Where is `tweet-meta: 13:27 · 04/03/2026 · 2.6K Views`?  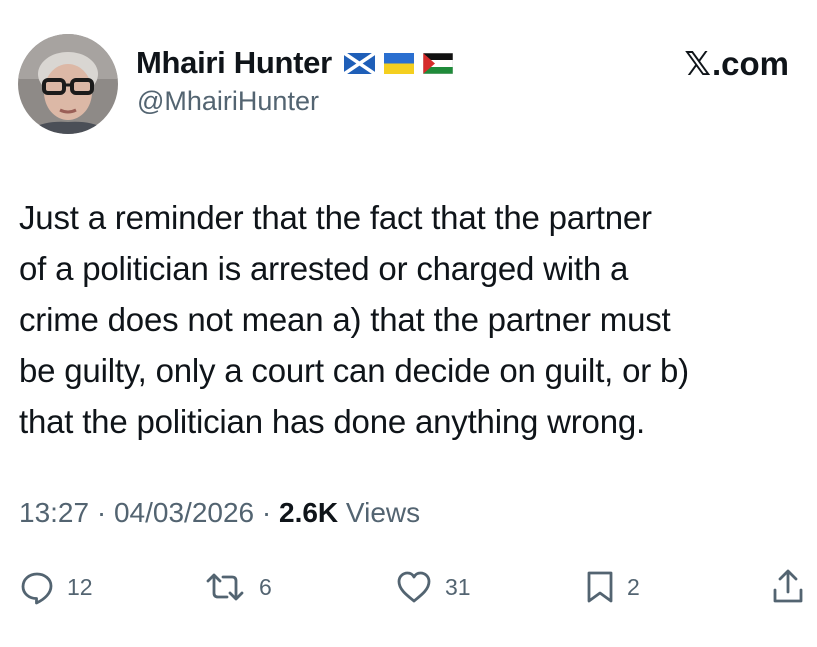
tweet-meta: 13:27 · 04/03/2026 · 2.6K Views is located at coordinates (219, 513).